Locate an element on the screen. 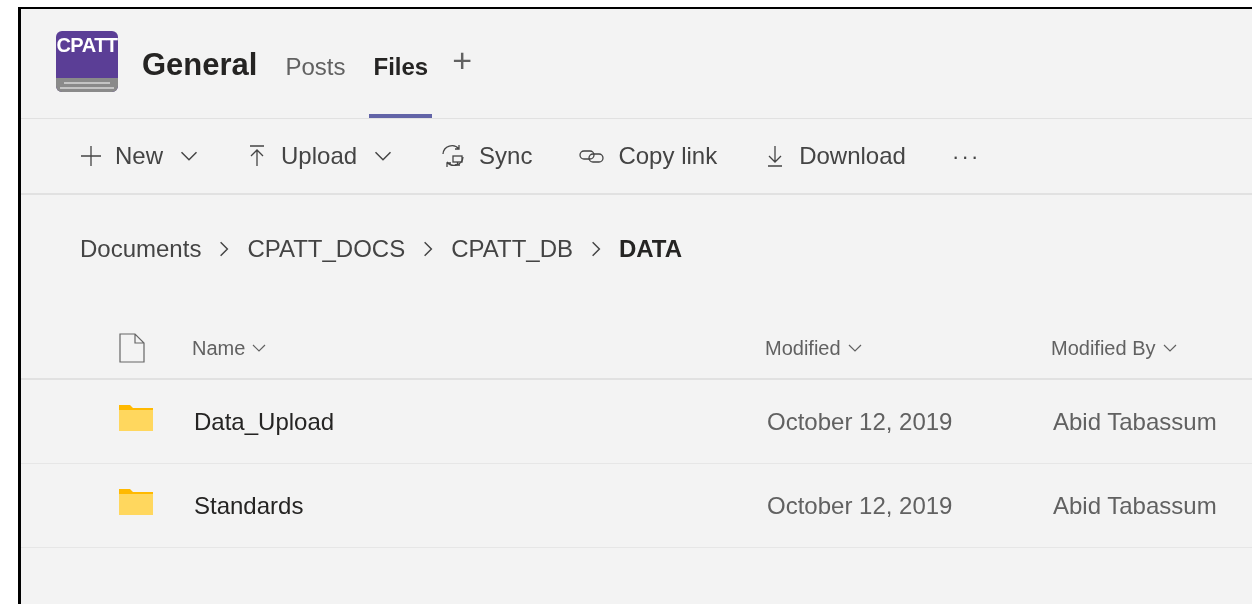 The image size is (1252, 604). column-header: Name is located at coordinates (478, 347).